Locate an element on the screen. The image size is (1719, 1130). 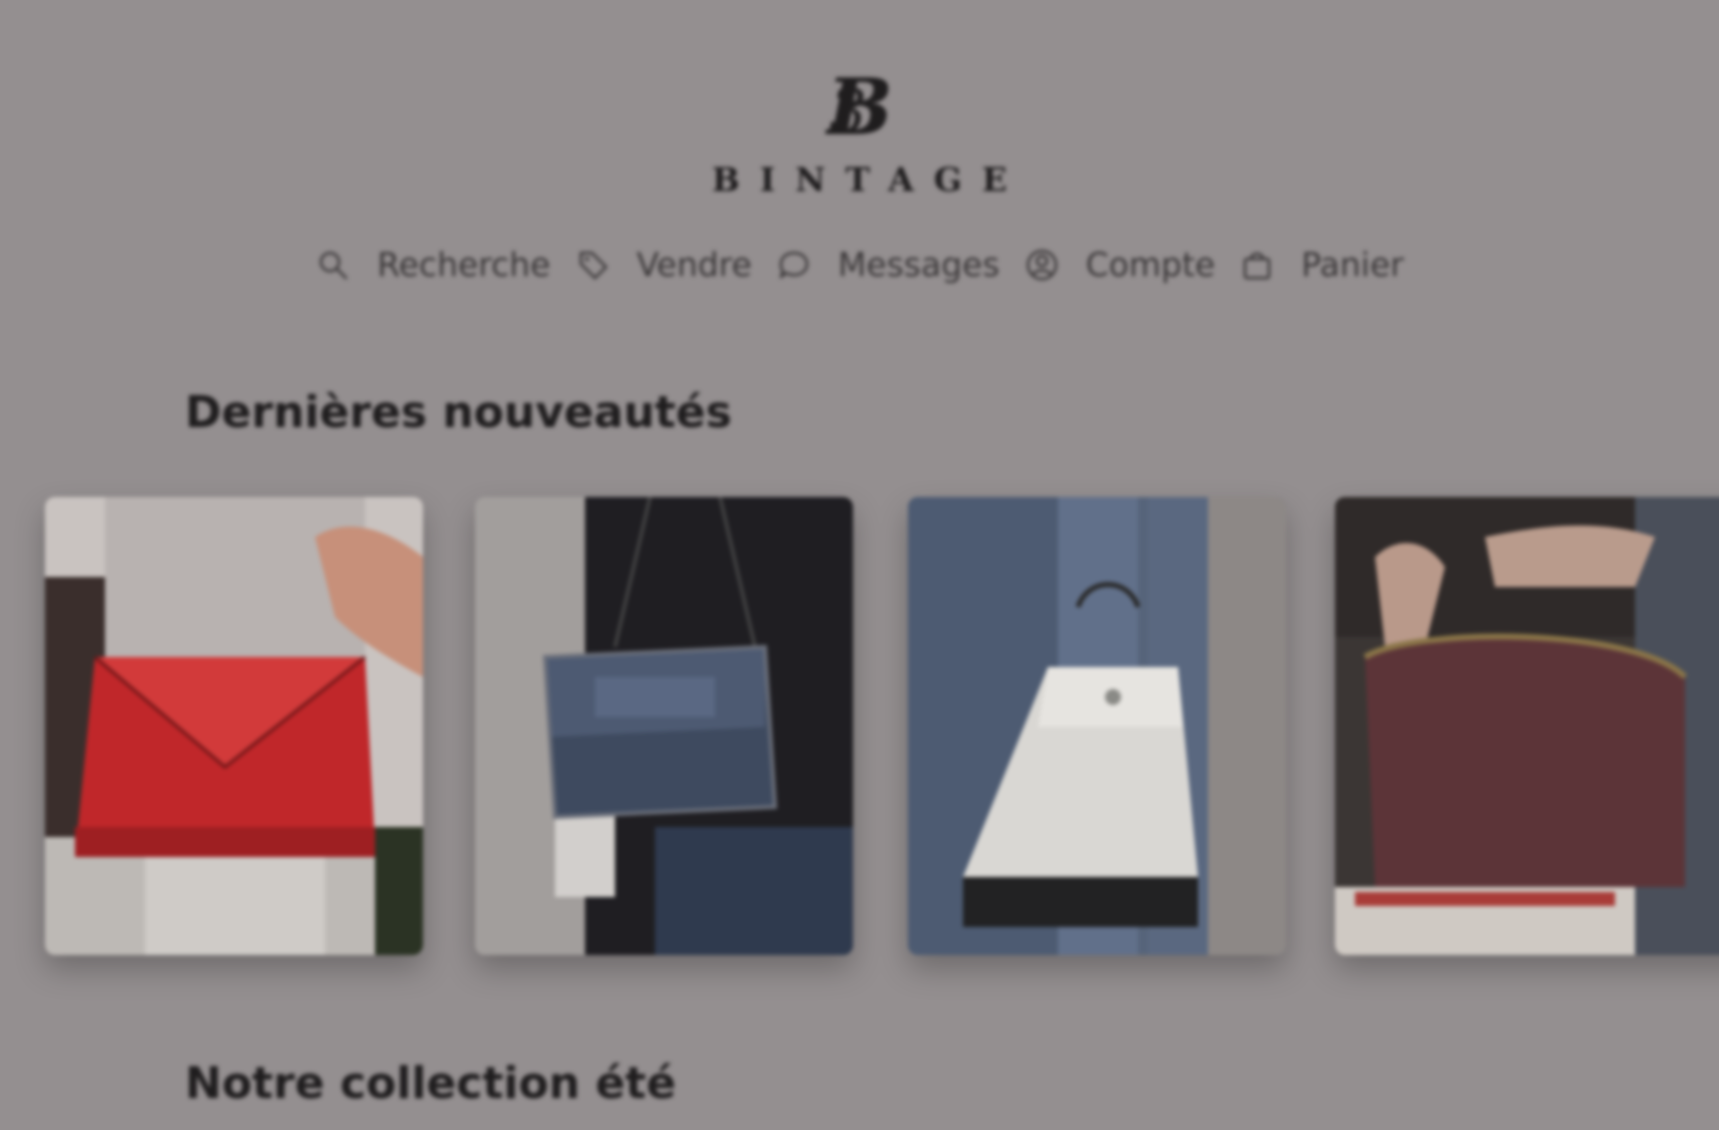
nav-item-panier: Panier is located at coordinates (1321, 264).